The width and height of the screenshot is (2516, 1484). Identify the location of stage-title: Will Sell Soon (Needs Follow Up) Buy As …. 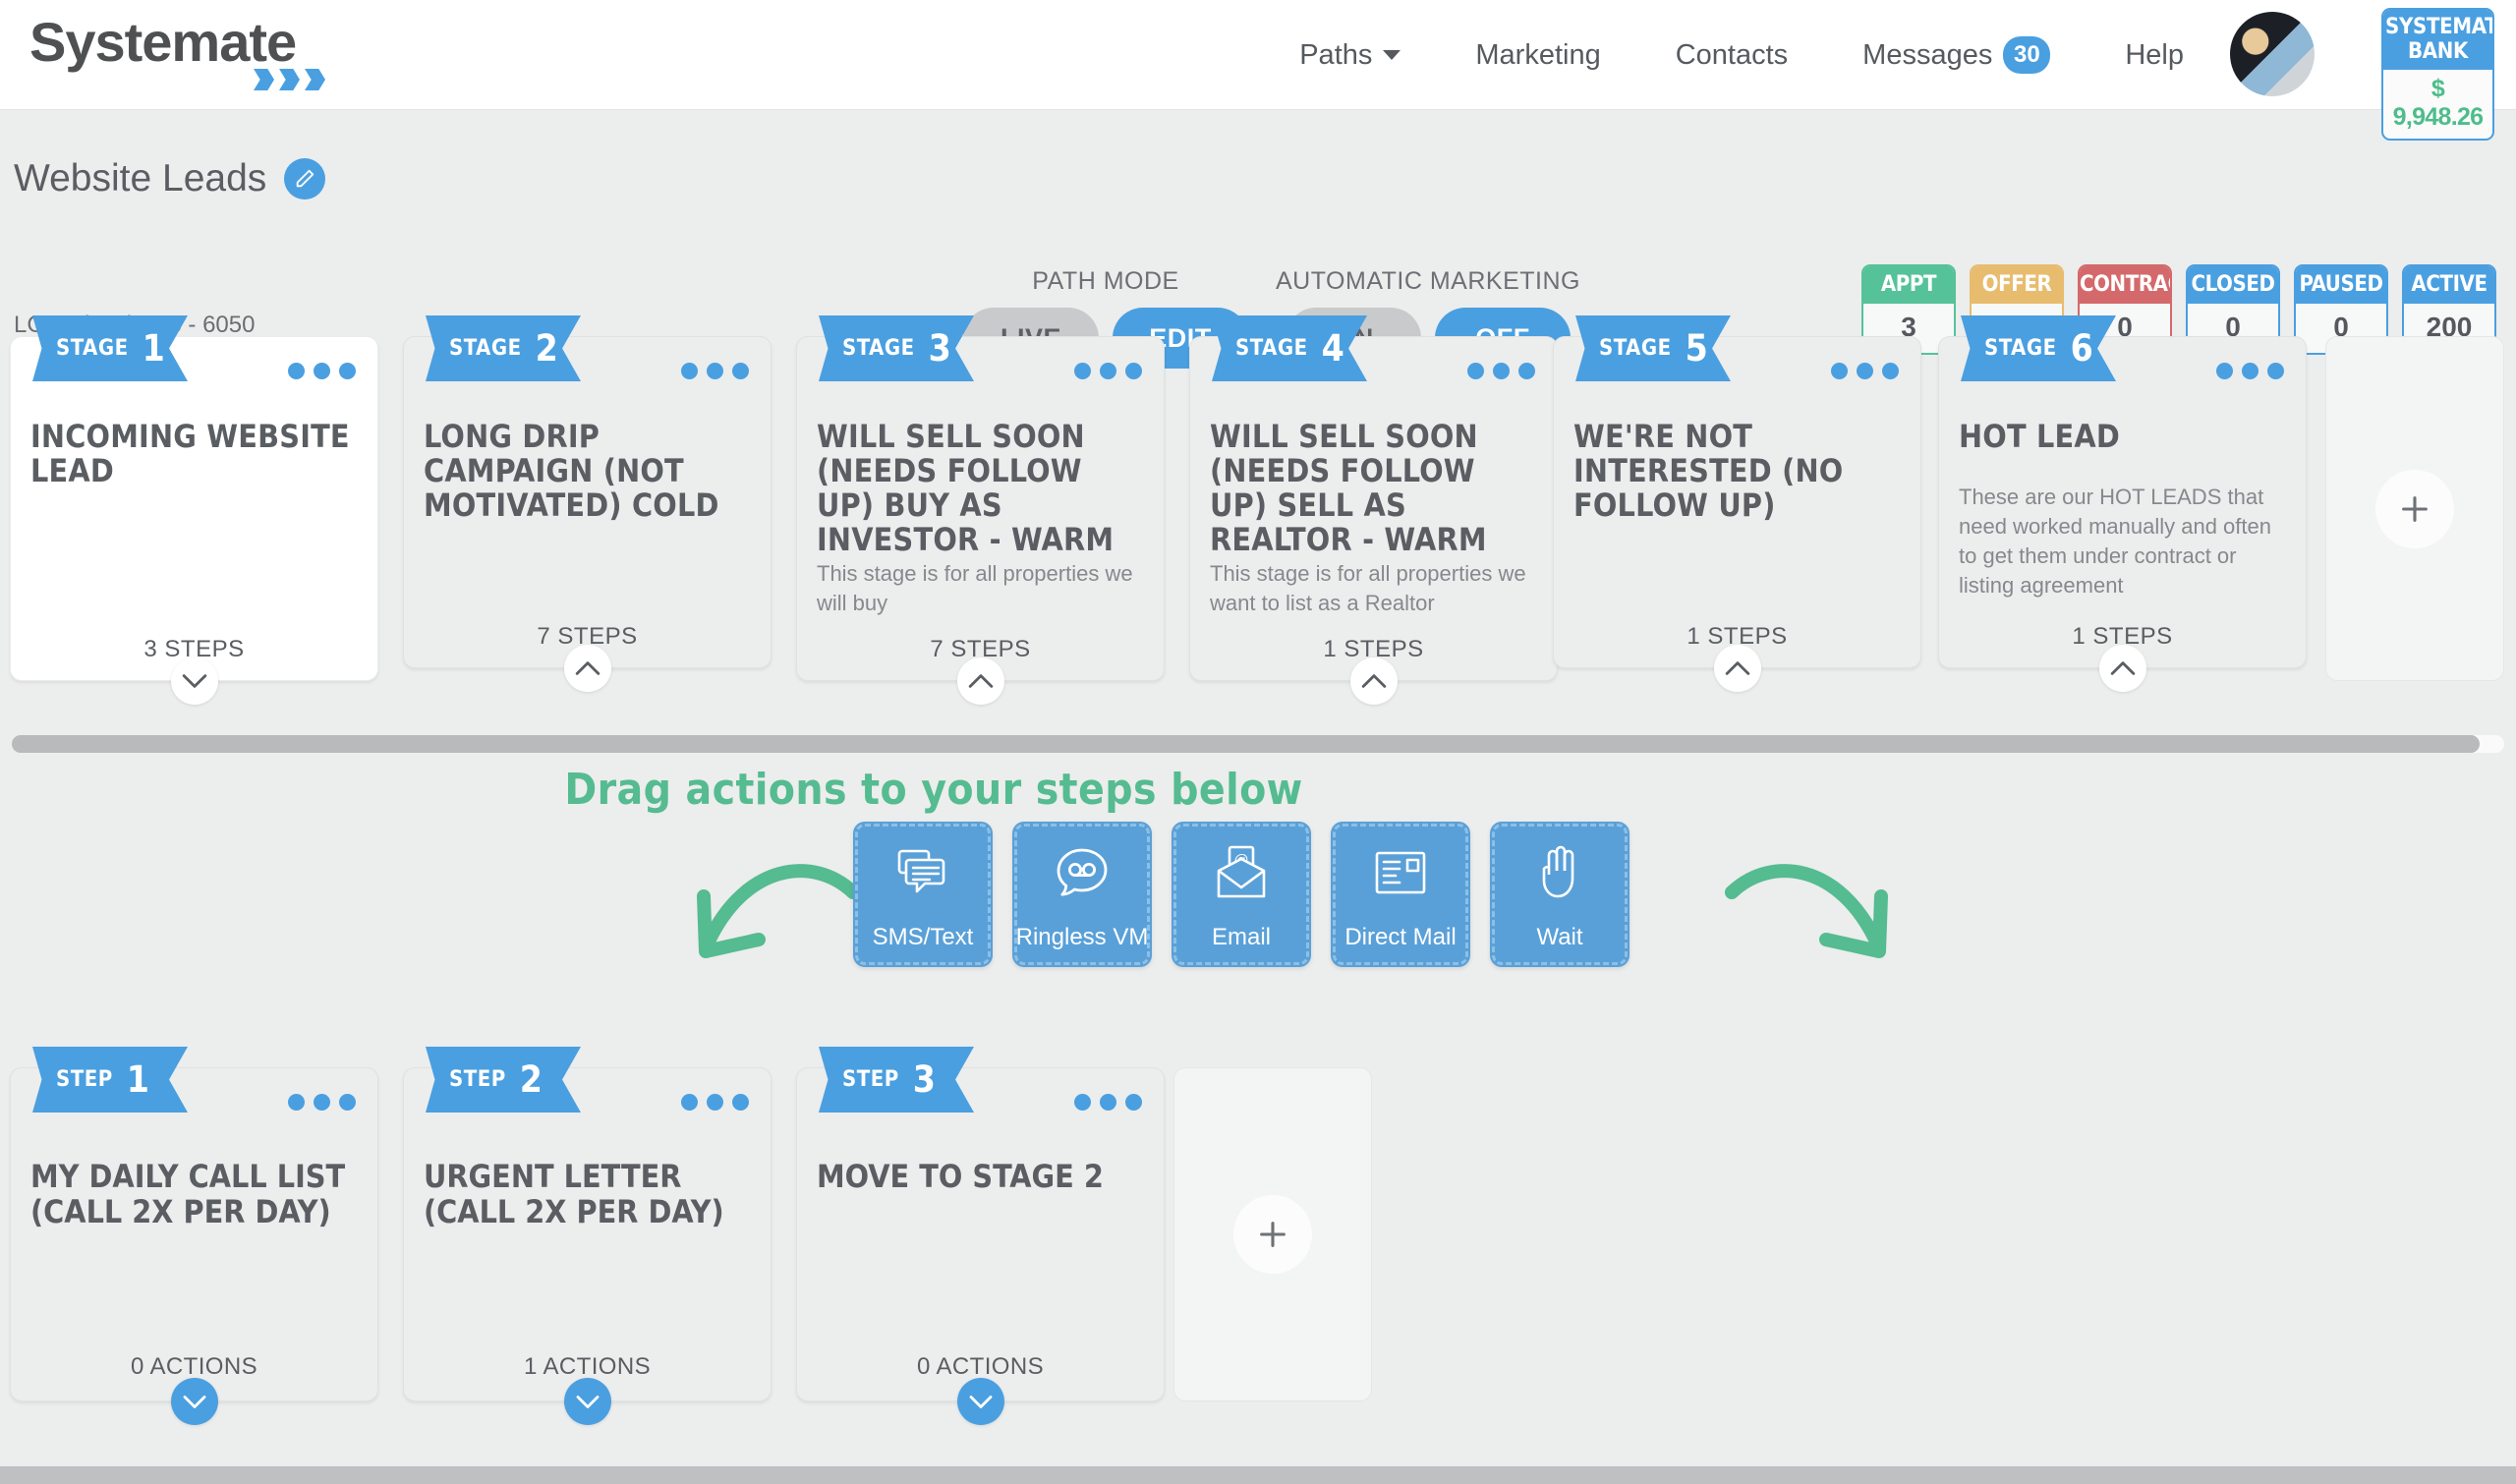
(966, 488).